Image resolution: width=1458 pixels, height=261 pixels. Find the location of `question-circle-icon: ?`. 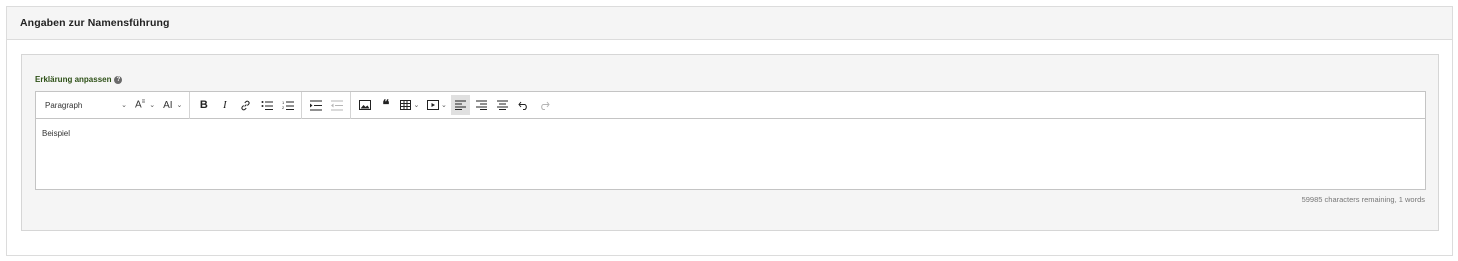

question-circle-icon: ? is located at coordinates (118, 79).